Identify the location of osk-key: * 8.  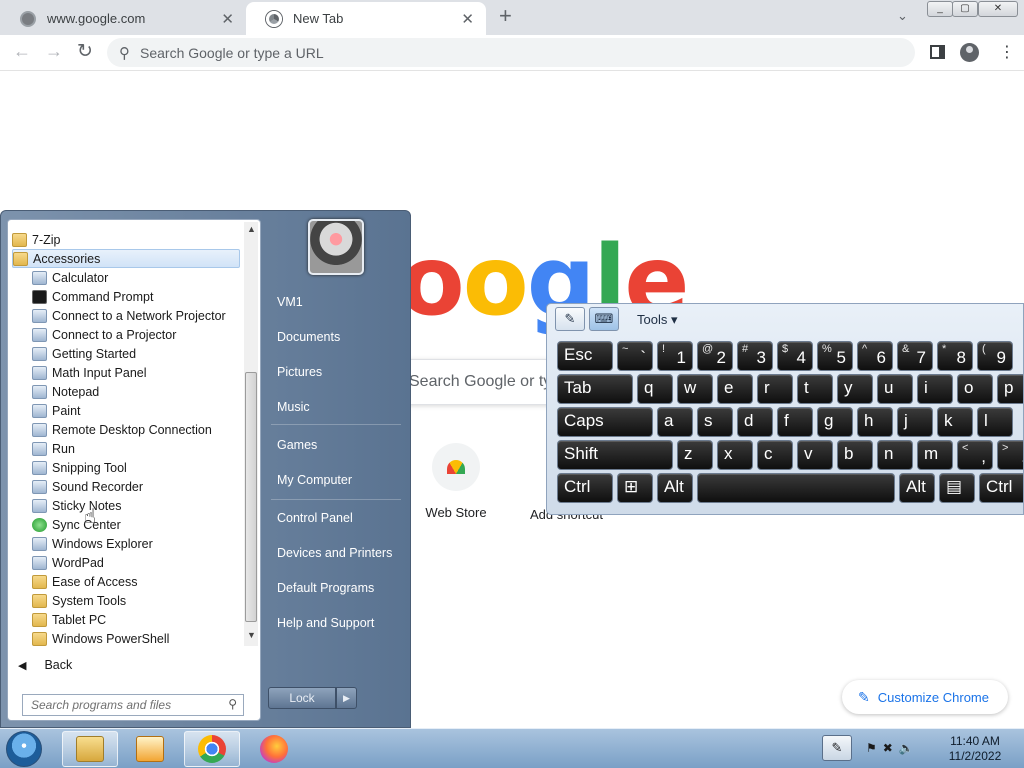
(955, 356).